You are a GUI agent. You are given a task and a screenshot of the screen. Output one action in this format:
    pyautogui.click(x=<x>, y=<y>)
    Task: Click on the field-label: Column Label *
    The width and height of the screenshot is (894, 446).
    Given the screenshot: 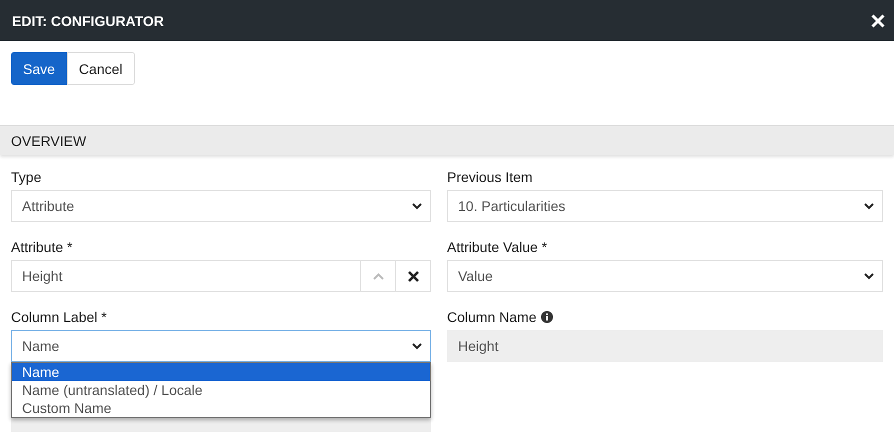 What is the action you would take?
    pyautogui.click(x=59, y=317)
    